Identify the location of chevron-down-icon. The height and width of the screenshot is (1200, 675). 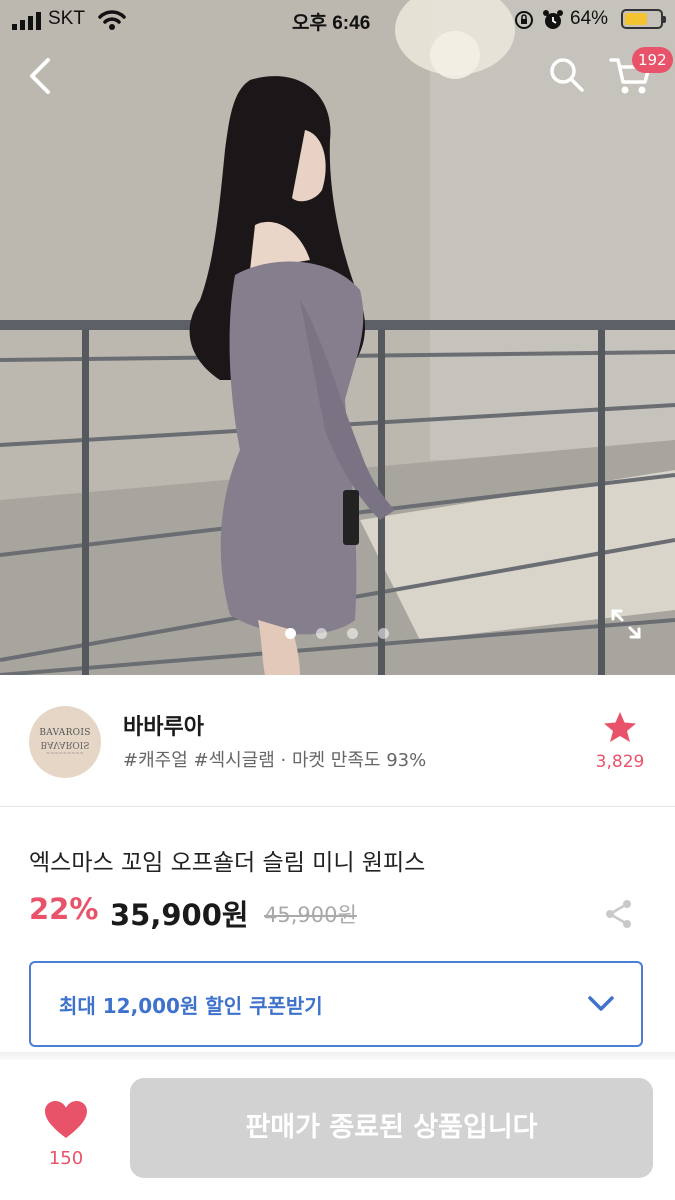
(601, 1003).